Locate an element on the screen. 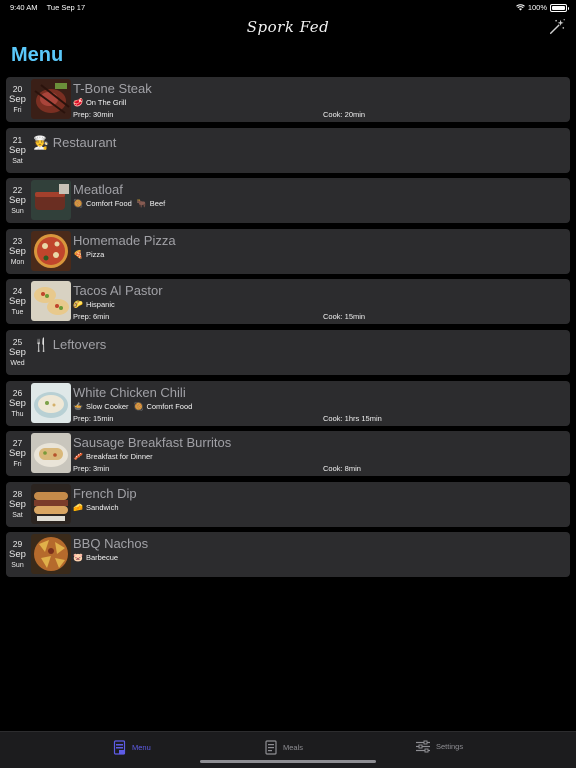 The width and height of the screenshot is (576, 768). meal-tag: 🐂 Beef is located at coordinates (151, 203).